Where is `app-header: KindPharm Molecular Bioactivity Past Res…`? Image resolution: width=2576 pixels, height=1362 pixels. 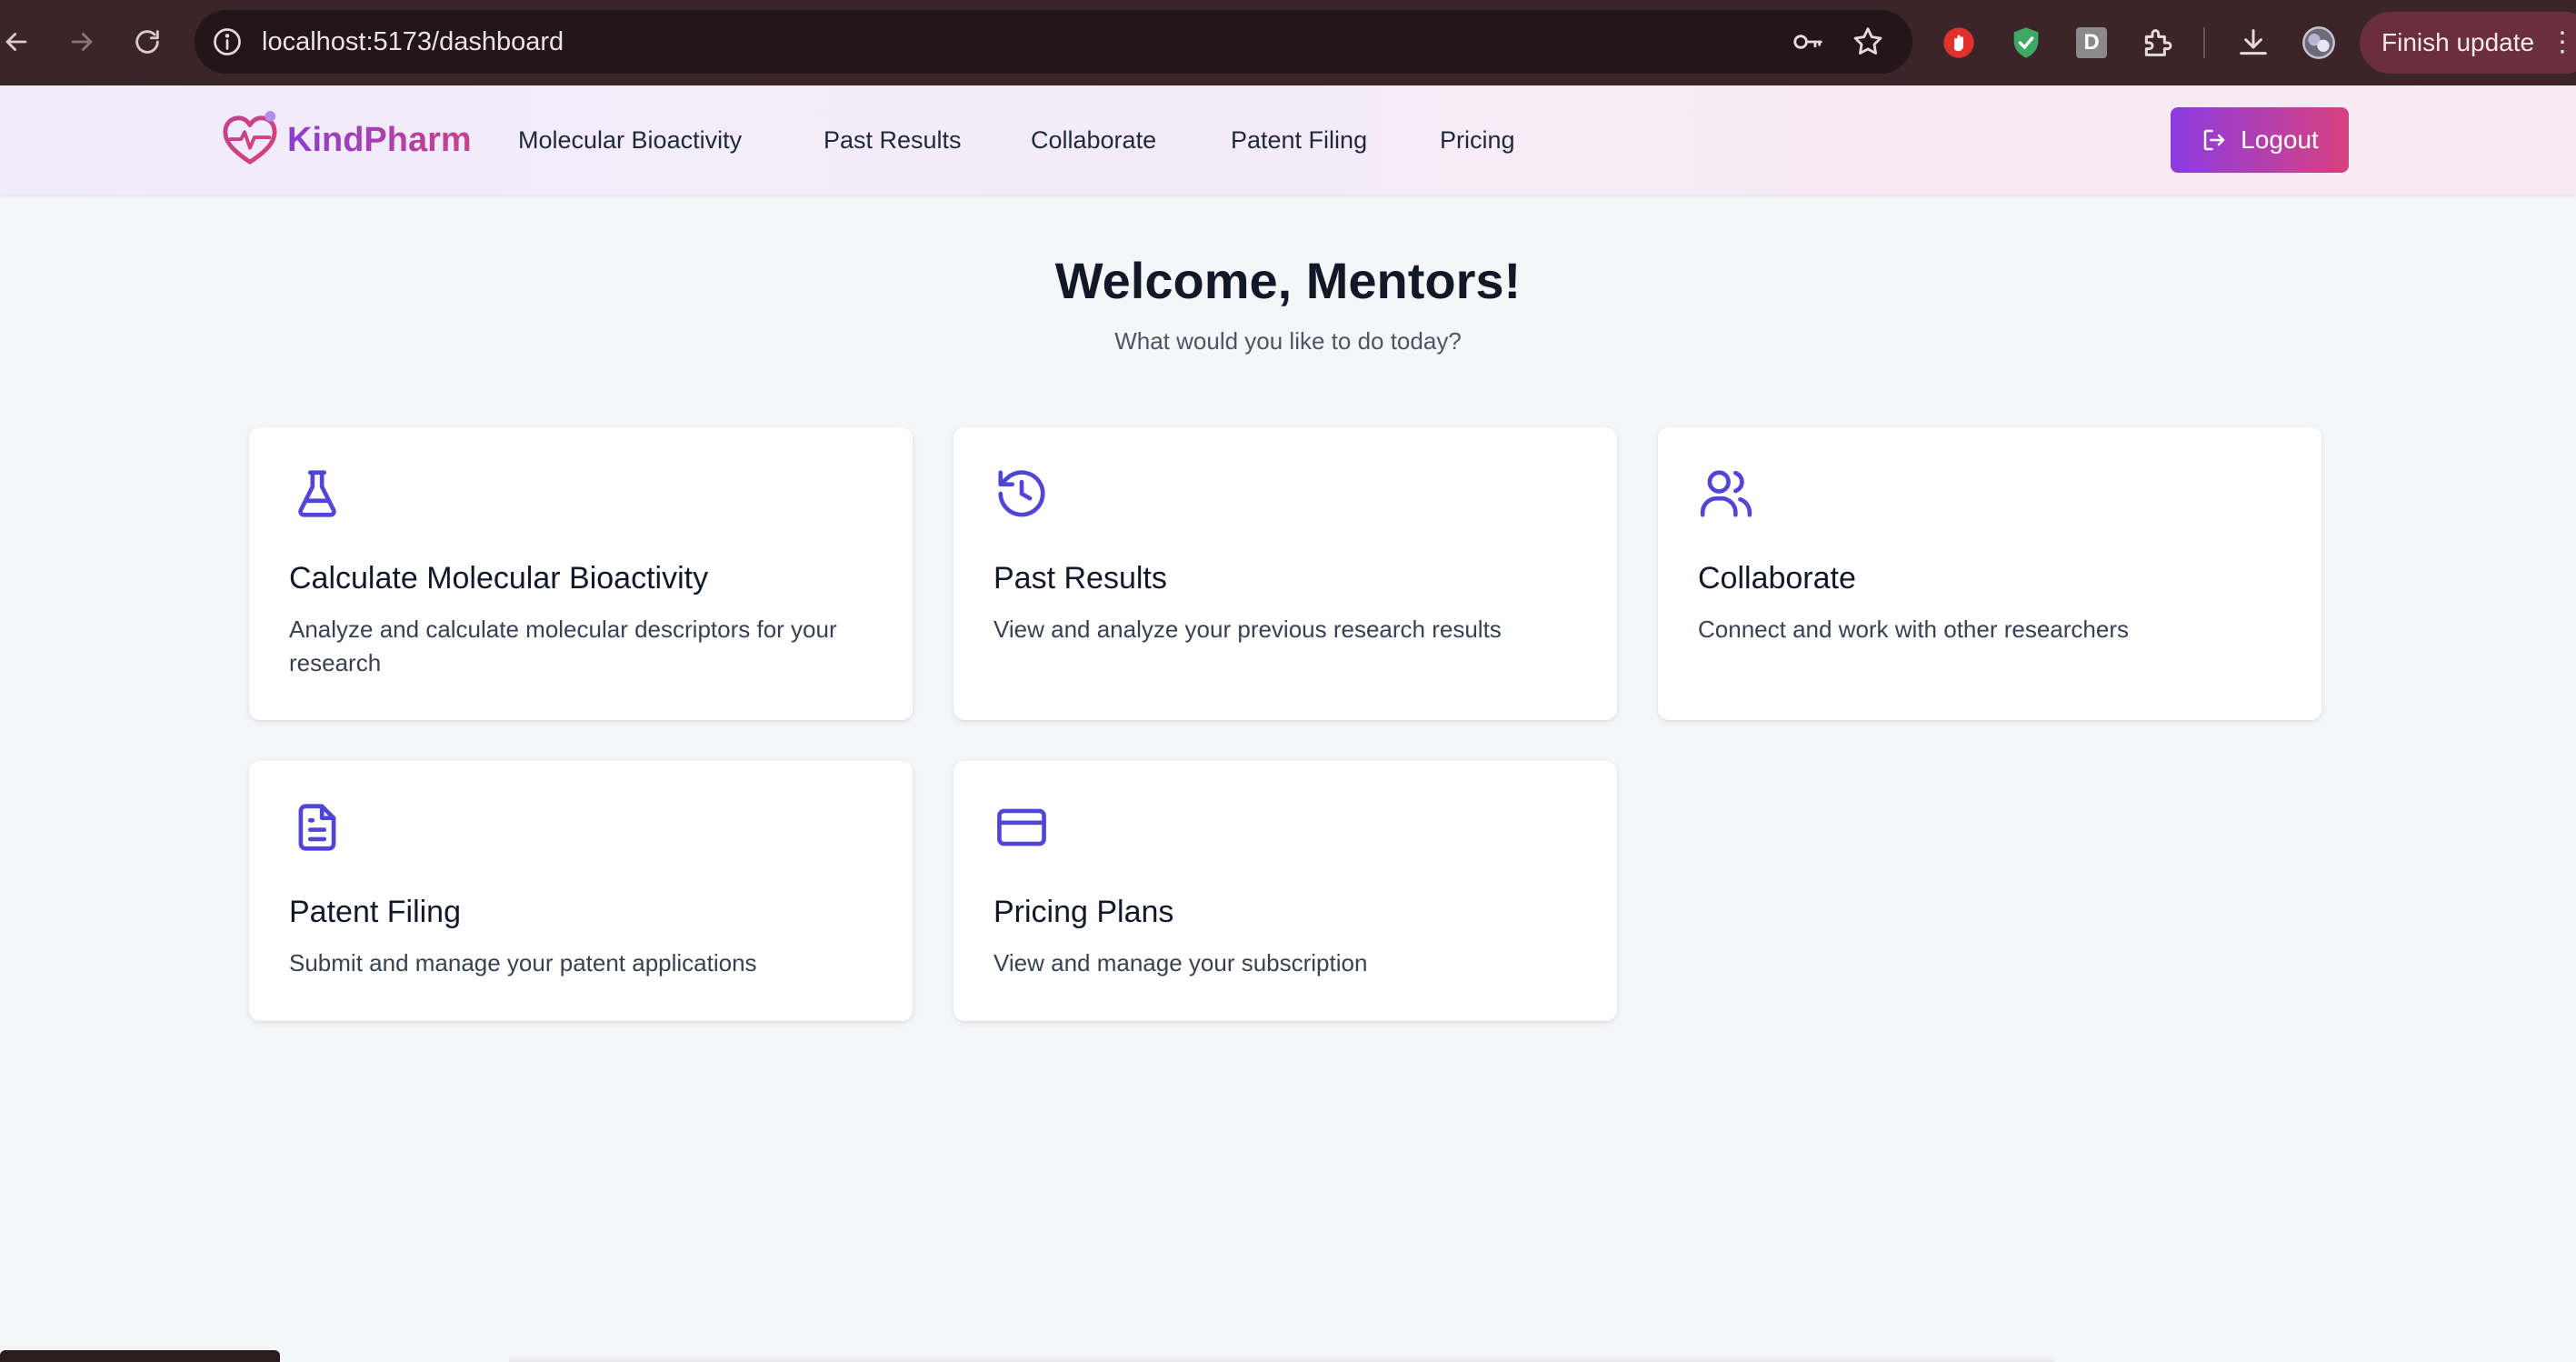 app-header: KindPharm Molecular Bioactivity Past Res… is located at coordinates (1288, 140).